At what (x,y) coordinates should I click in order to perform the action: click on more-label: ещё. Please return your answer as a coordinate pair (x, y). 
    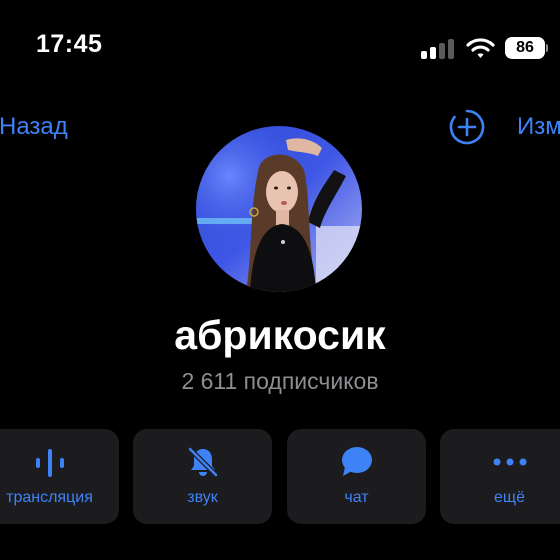
    Looking at the image, I should click on (509, 497).